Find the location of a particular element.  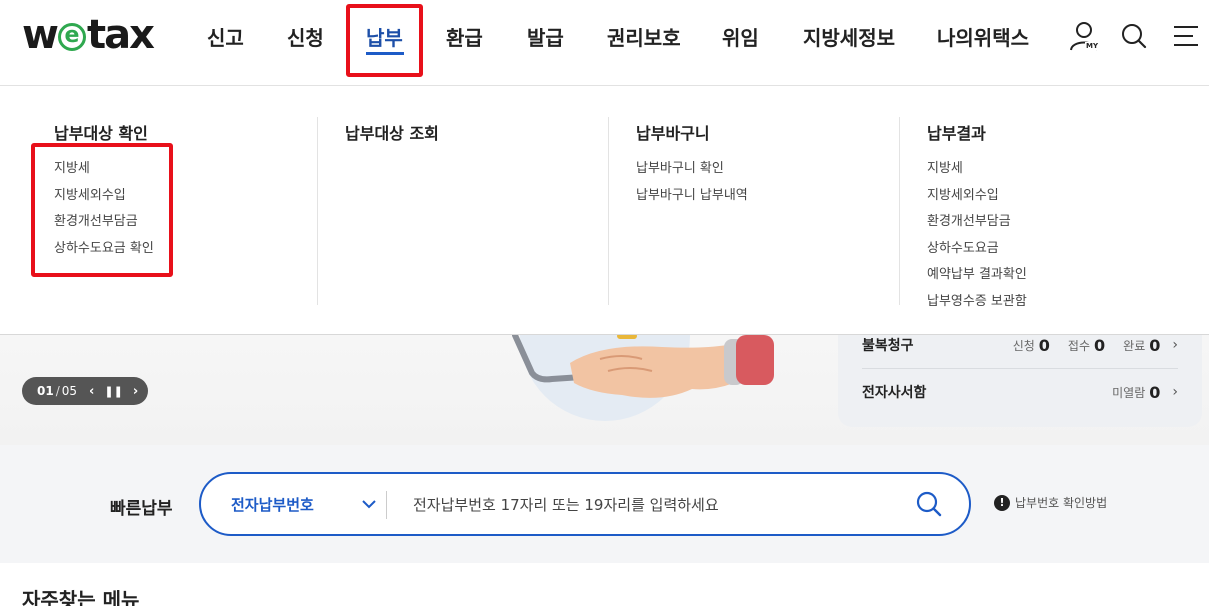

status-divider is located at coordinates (1020, 368).